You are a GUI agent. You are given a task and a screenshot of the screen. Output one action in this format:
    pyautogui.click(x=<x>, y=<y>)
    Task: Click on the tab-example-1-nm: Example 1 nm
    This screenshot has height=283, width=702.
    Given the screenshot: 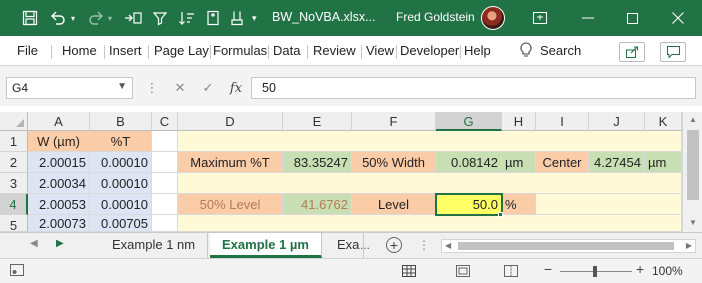 What is the action you would take?
    pyautogui.click(x=154, y=245)
    